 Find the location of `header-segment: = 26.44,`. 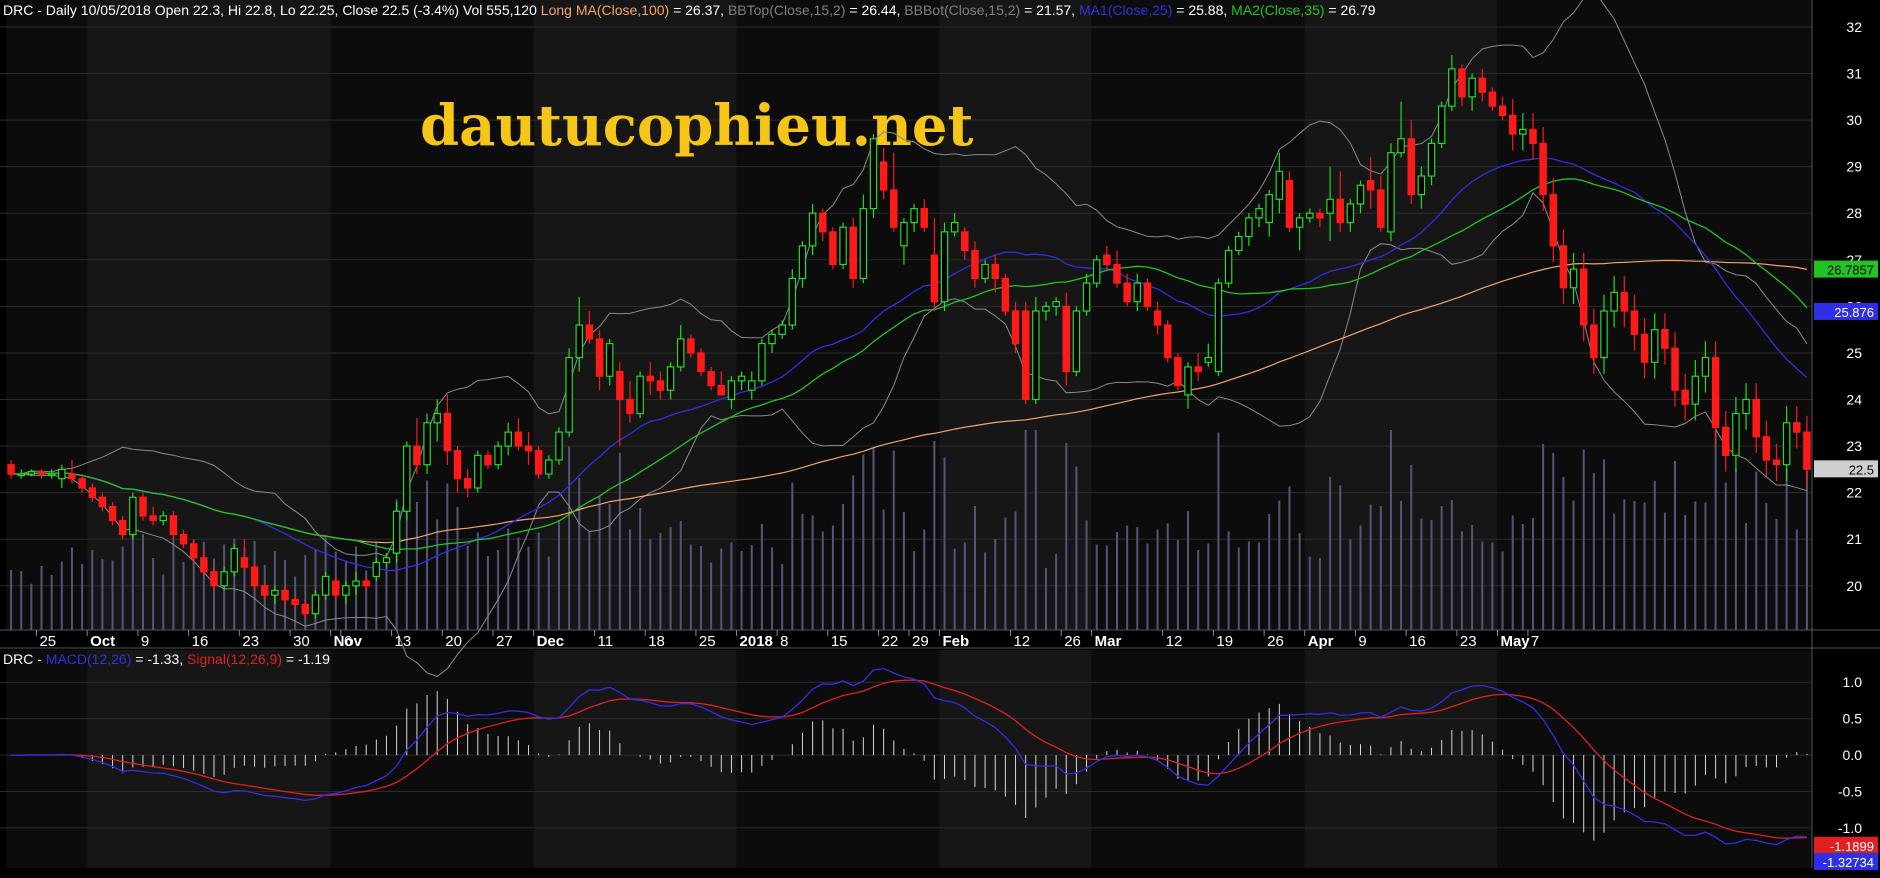

header-segment: = 26.44, is located at coordinates (874, 10).